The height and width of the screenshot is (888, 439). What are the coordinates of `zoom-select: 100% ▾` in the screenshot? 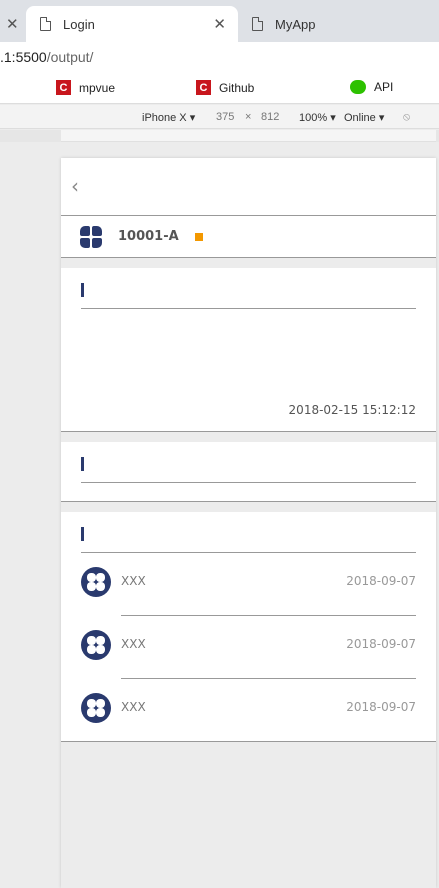 It's located at (317, 117).